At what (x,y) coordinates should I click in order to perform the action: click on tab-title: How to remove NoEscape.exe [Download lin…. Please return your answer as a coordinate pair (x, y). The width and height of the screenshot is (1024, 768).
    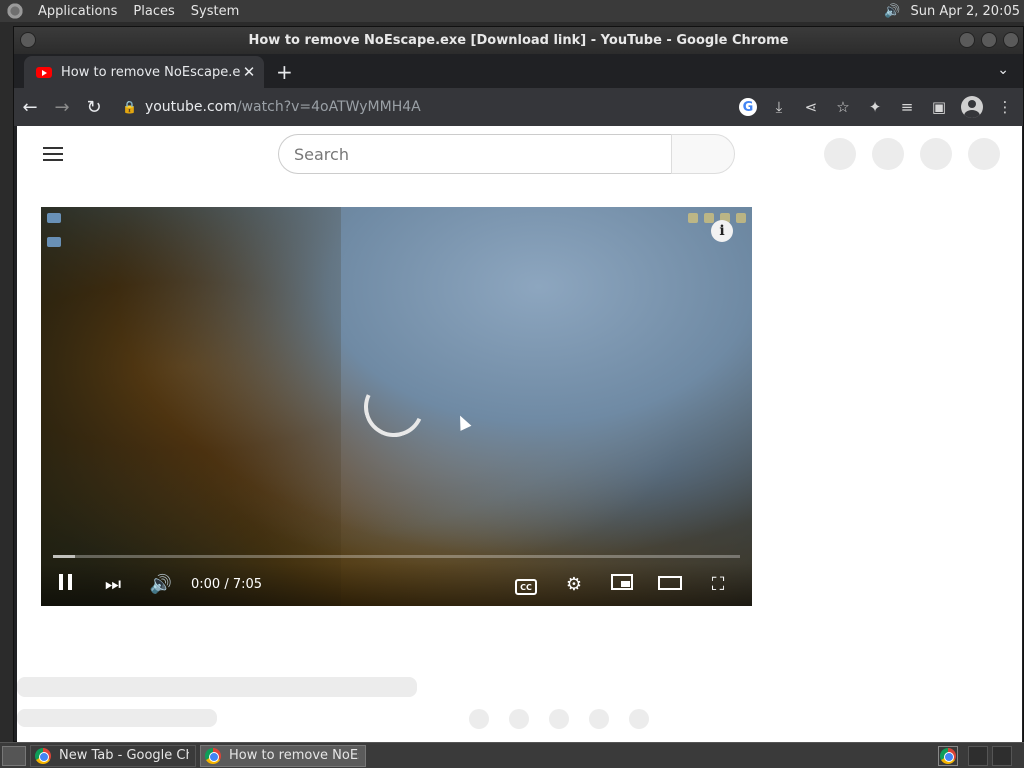
    Looking at the image, I should click on (150, 72).